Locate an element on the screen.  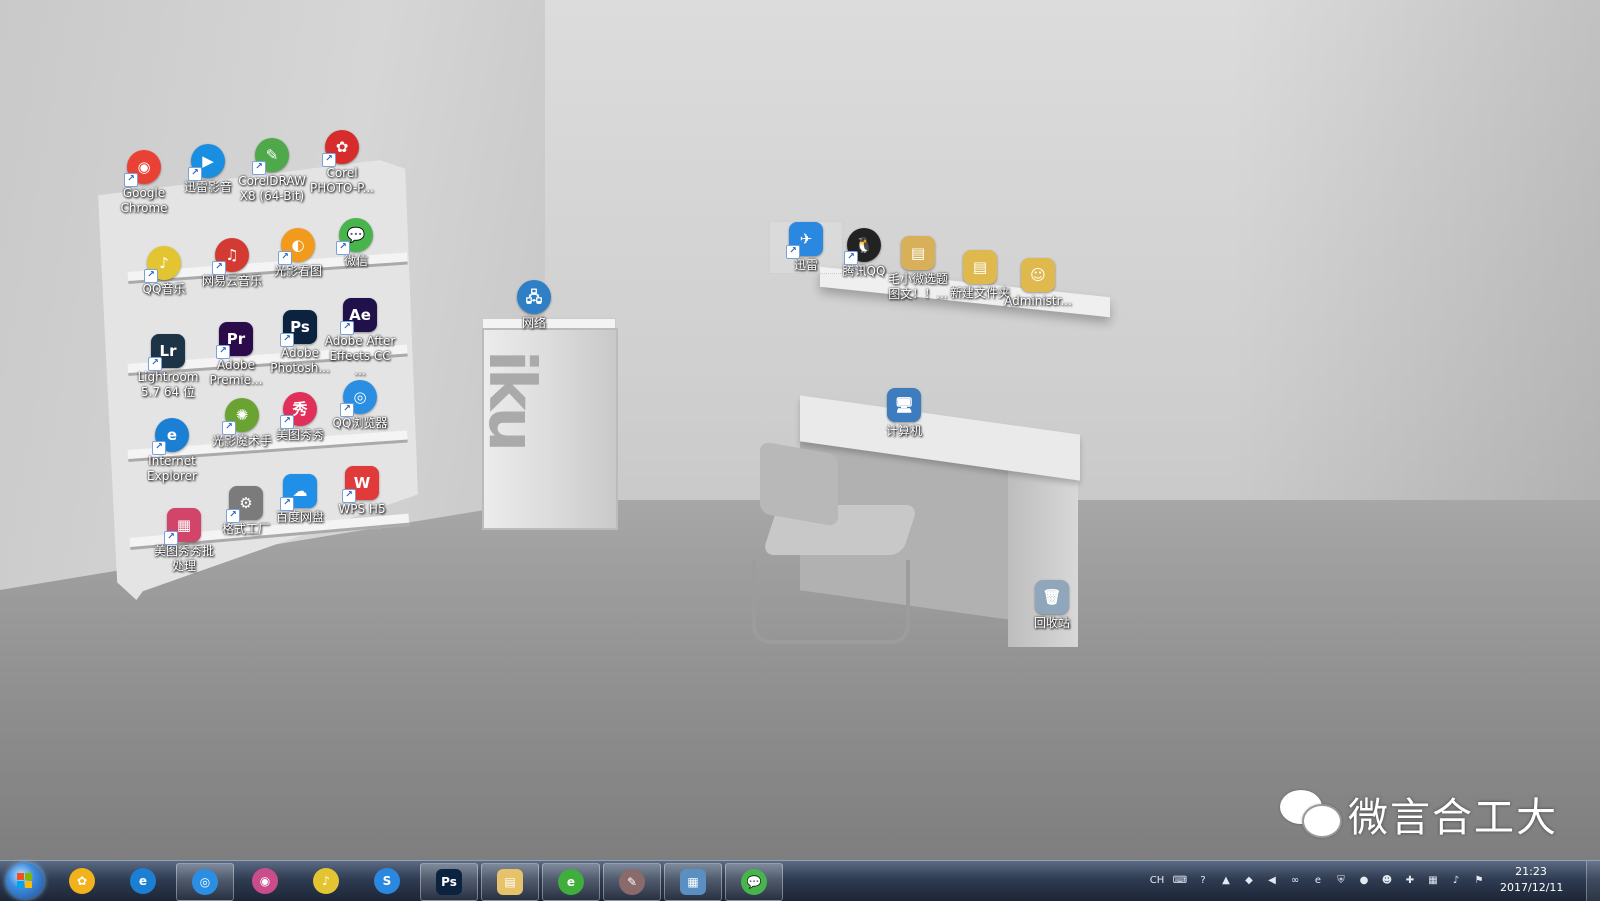
action-center-icon: ⚑ is located at coordinates (1479, 881).